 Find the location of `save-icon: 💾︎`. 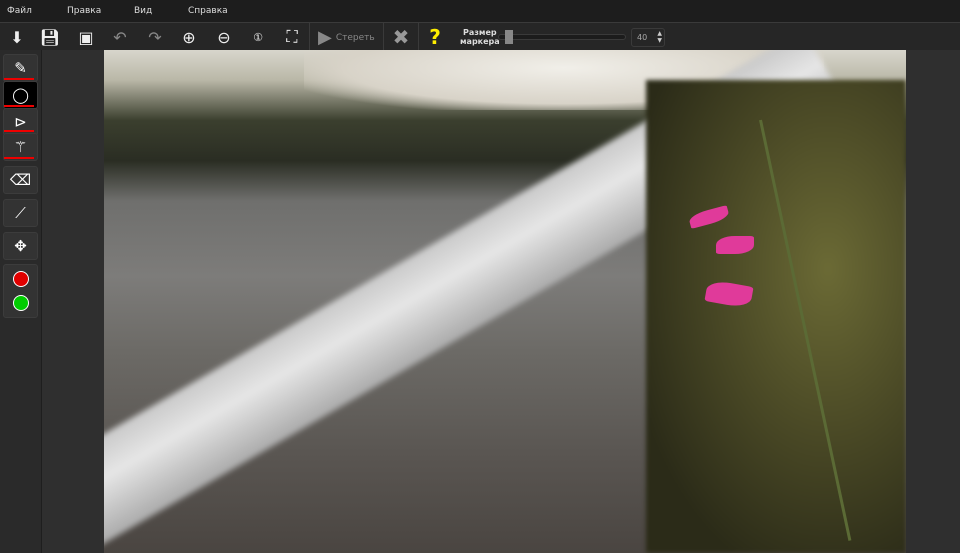

save-icon: 💾︎ is located at coordinates (50, 37).